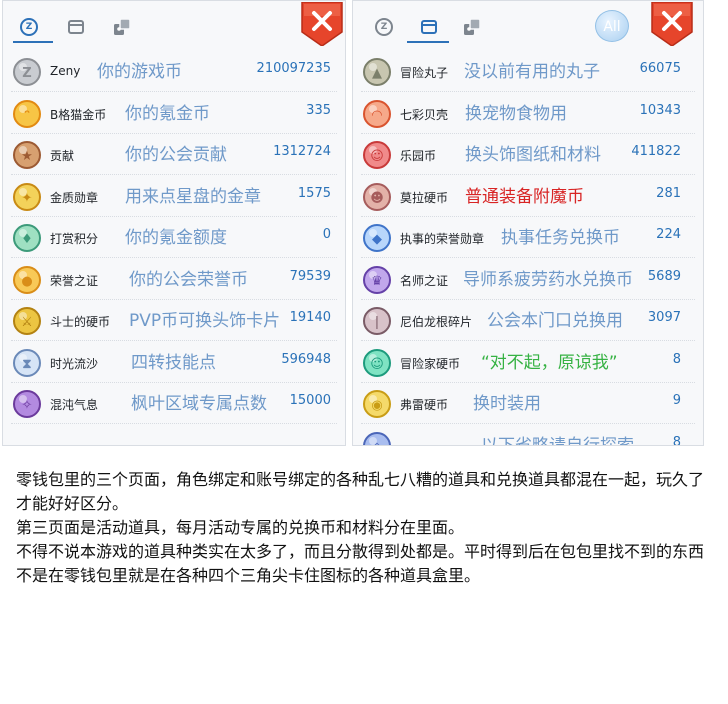  What do you see at coordinates (377, 280) in the screenshot?
I see `mentor-proof-icon: ♛` at bounding box center [377, 280].